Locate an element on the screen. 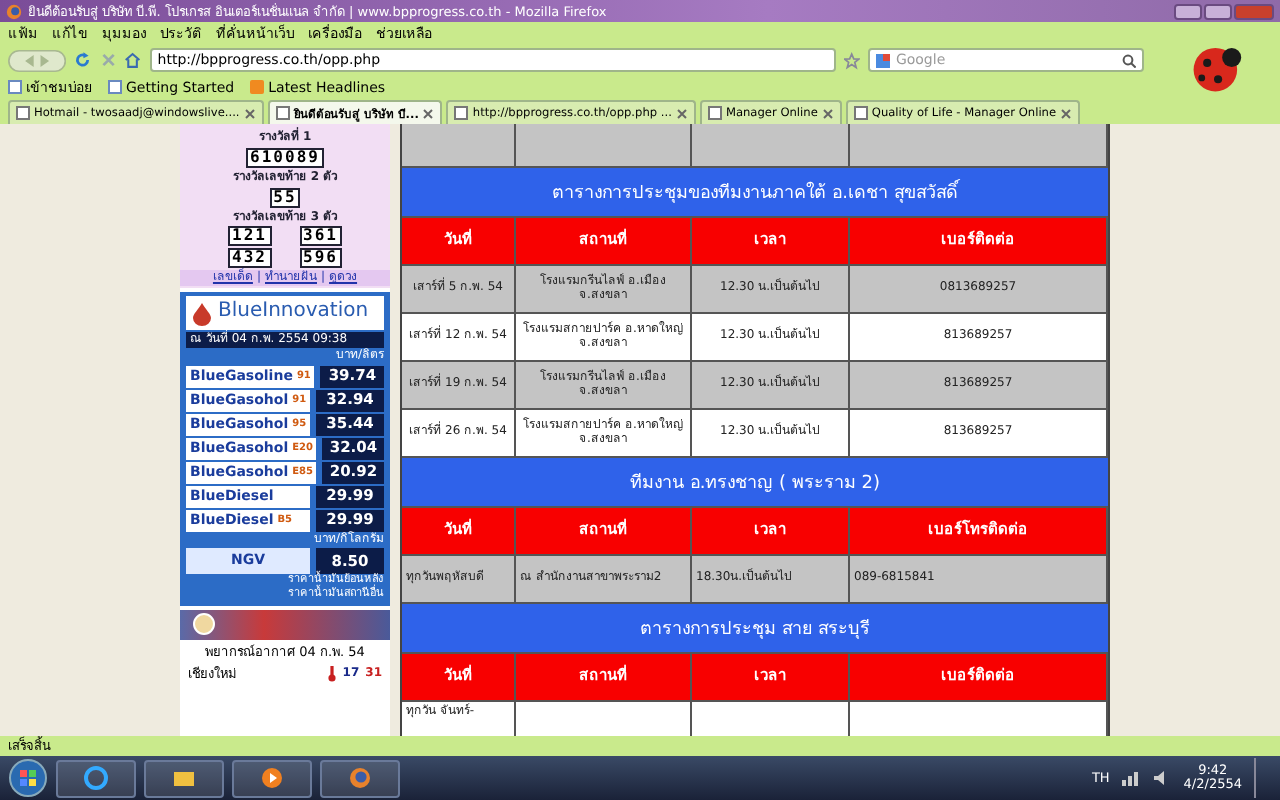 The image size is (1280, 800). start-button is located at coordinates (28, 778).